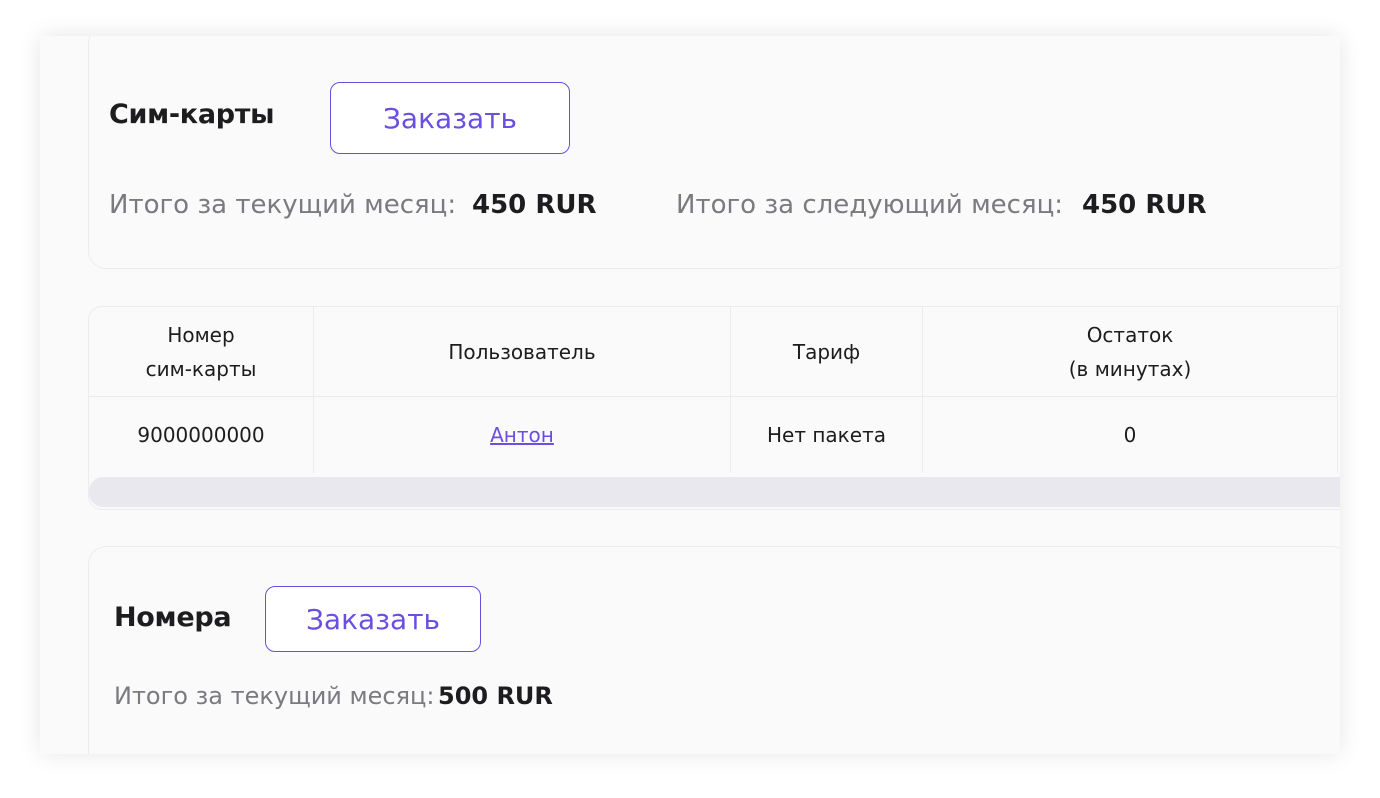 The height and width of the screenshot is (798, 1380). What do you see at coordinates (714, 492) in the screenshot?
I see `horizontal-scrollbar` at bounding box center [714, 492].